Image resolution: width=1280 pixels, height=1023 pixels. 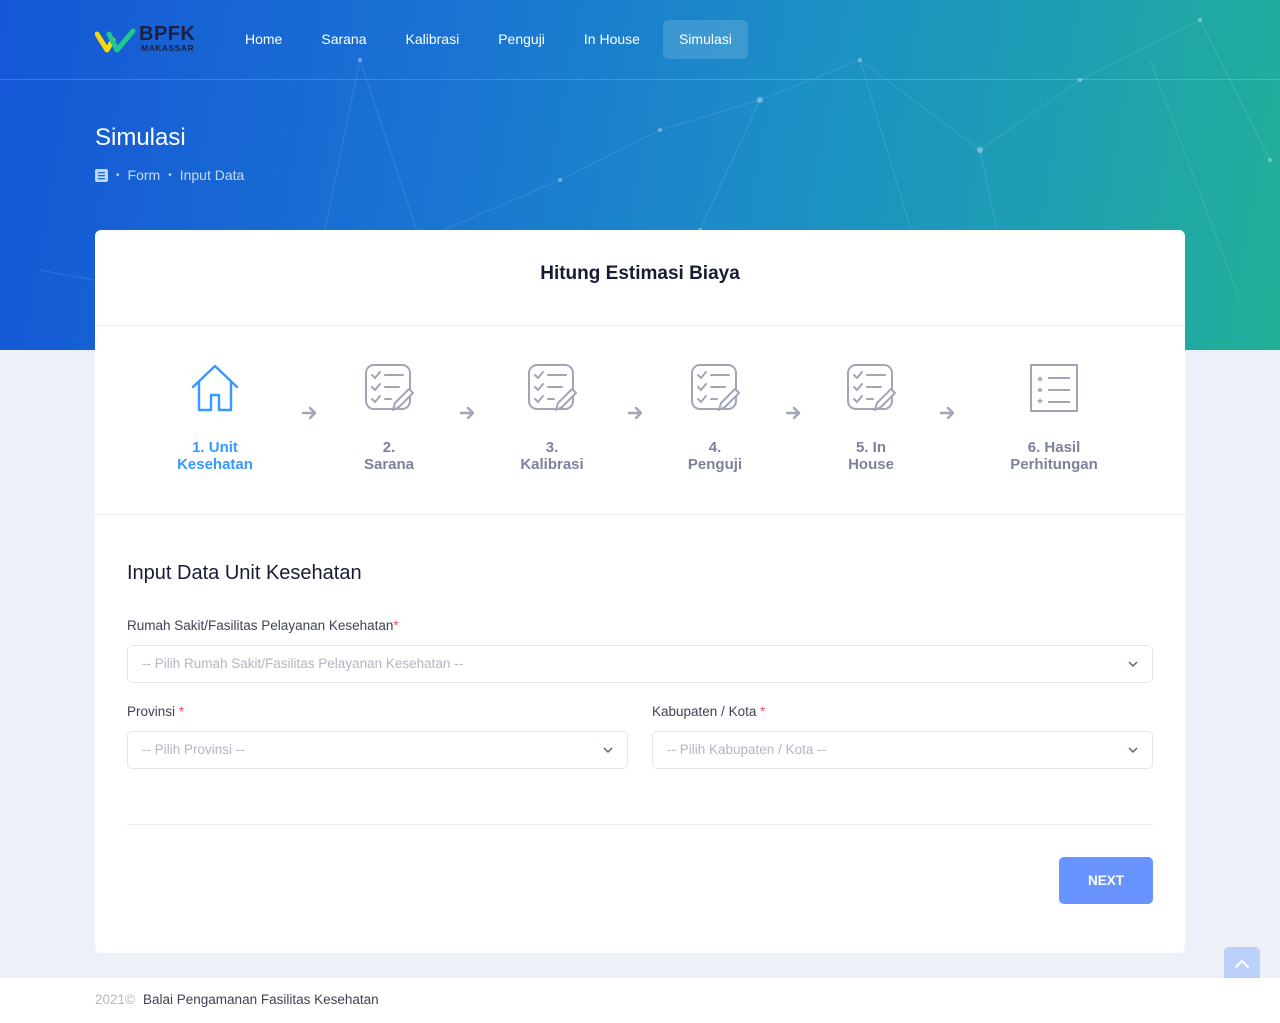 I want to click on brand-logo: BPFK MAKASSAR, so click(x=150, y=40).